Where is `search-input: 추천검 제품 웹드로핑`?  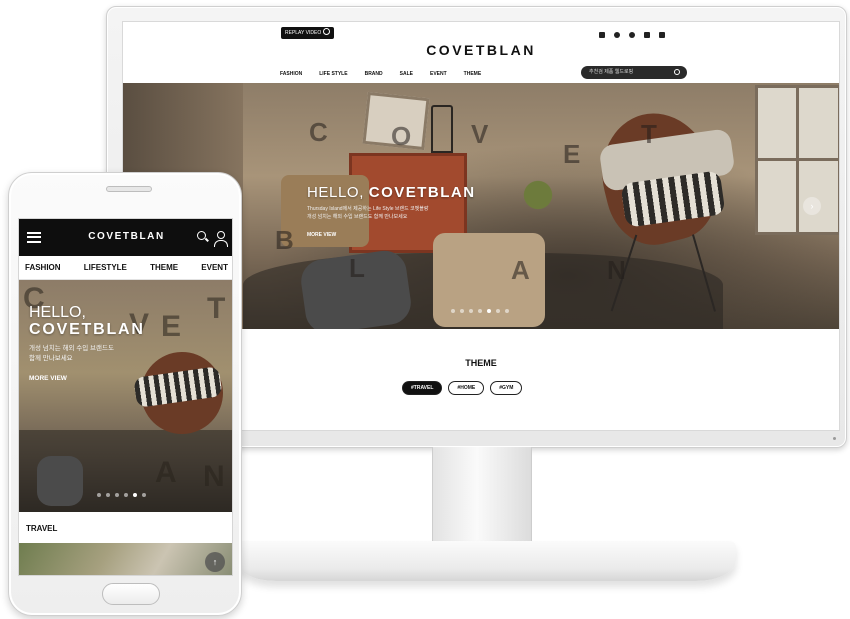
search-input: 추천검 제품 웹드로핑 is located at coordinates (634, 72).